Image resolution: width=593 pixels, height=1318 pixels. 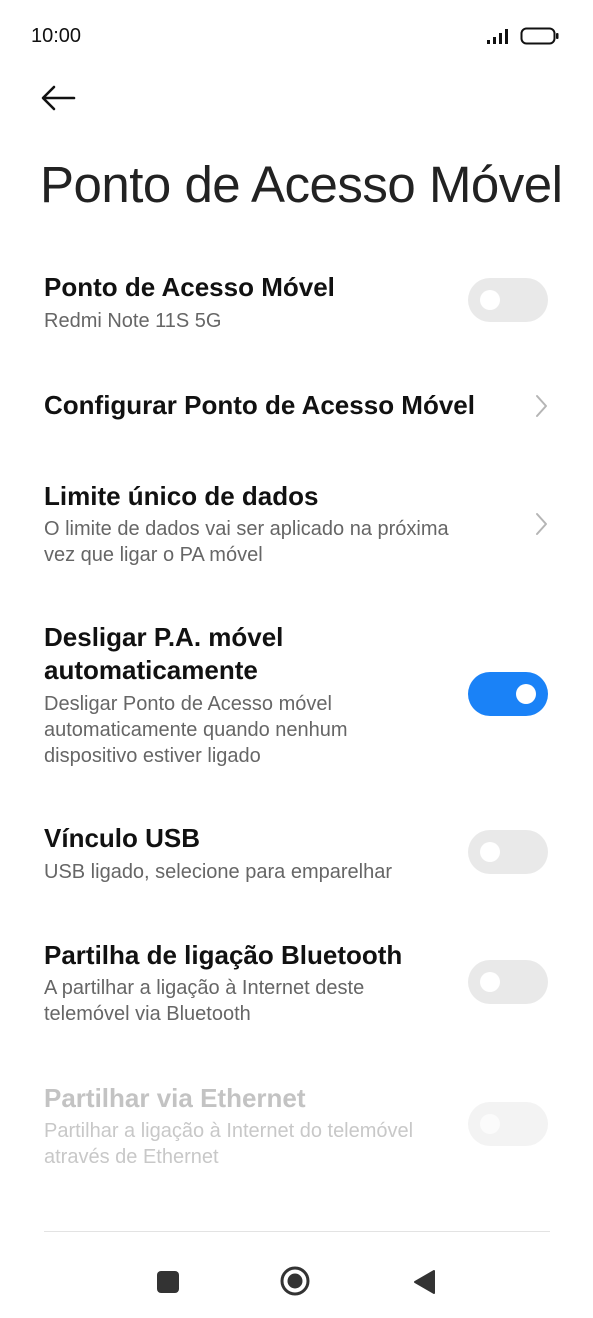 I want to click on back-button, so click(x=63, y=98).